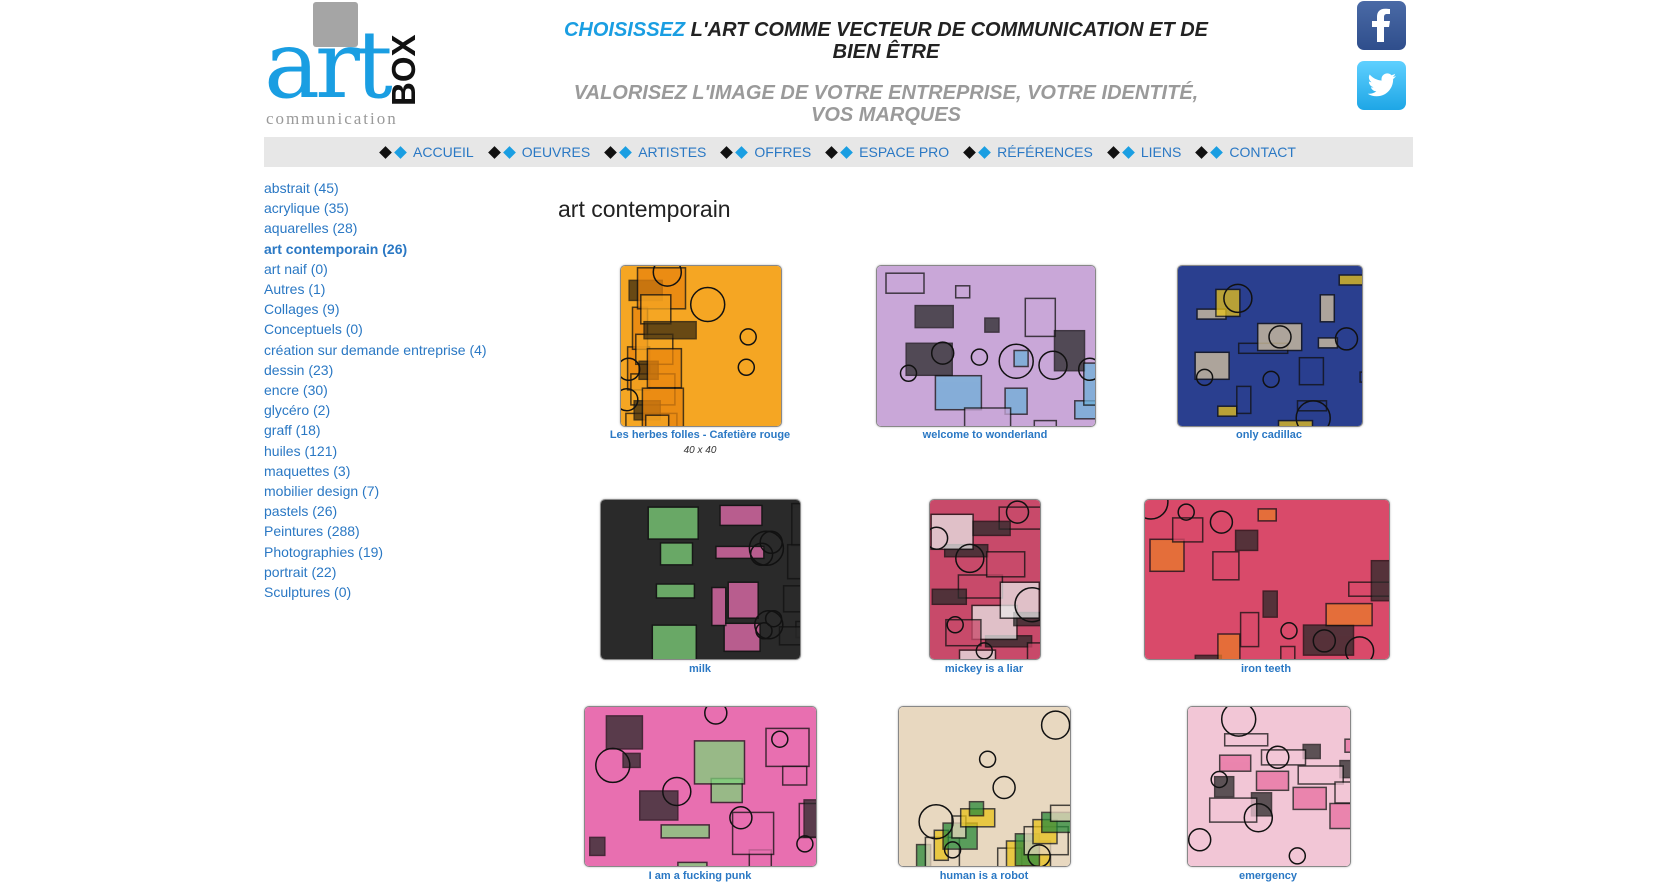  What do you see at coordinates (984, 669) in the screenshot?
I see `artwork-title: mickey is a liar` at bounding box center [984, 669].